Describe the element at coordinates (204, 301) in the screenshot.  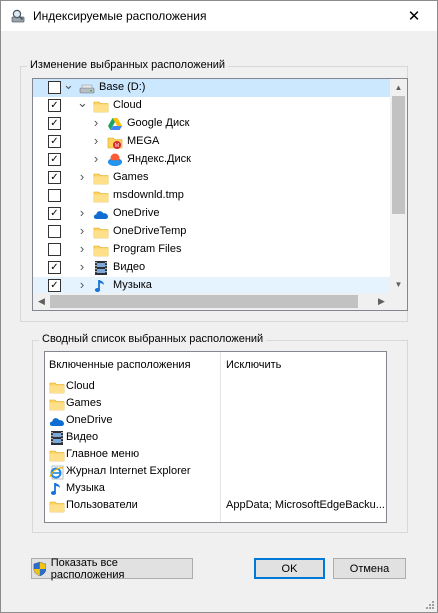
I see `hscroll-thumb` at that location.